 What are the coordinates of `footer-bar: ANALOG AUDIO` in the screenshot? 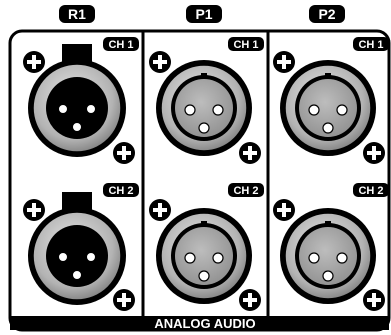 It's located at (199, 323).